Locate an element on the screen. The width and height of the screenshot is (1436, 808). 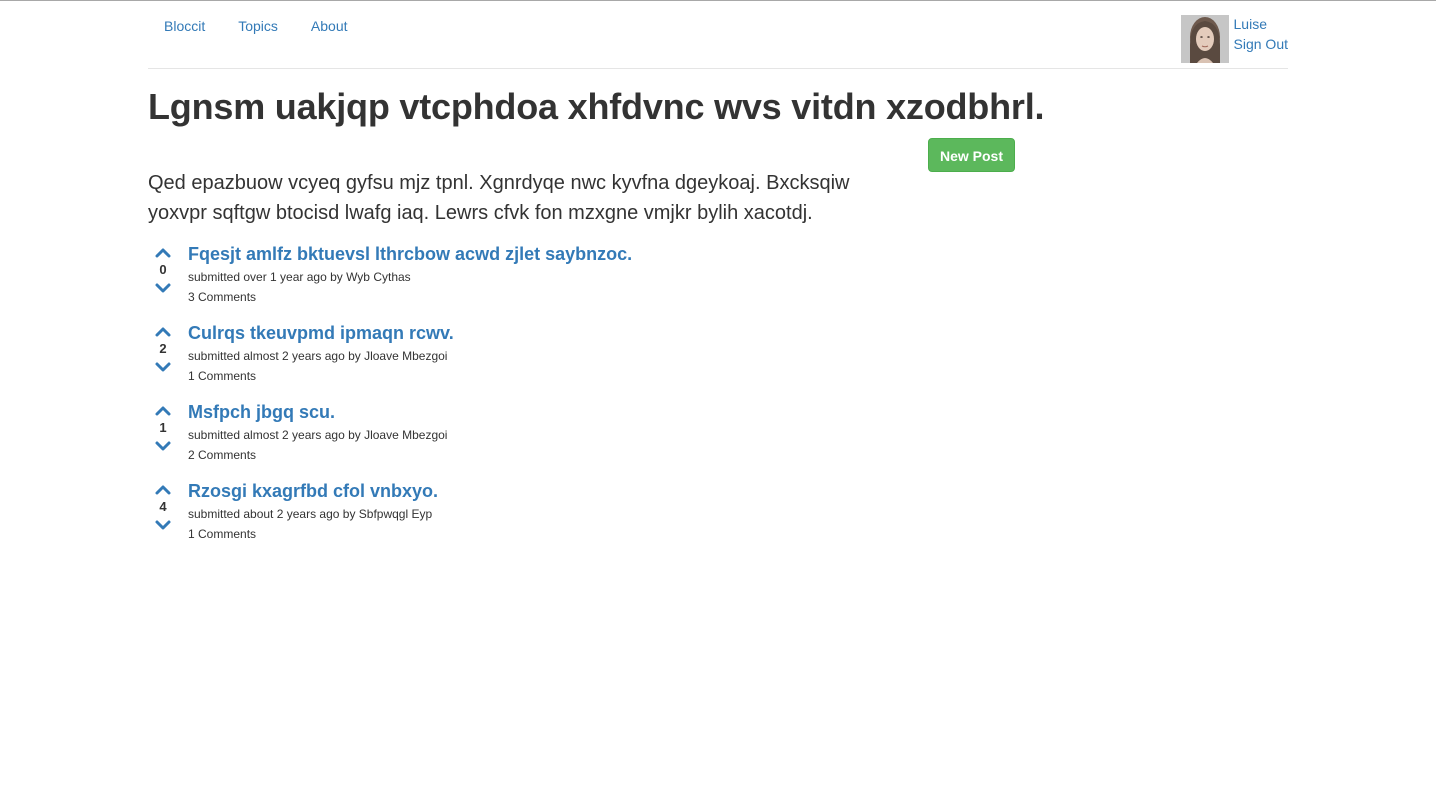
nav-topics-link: Topics is located at coordinates (258, 26).